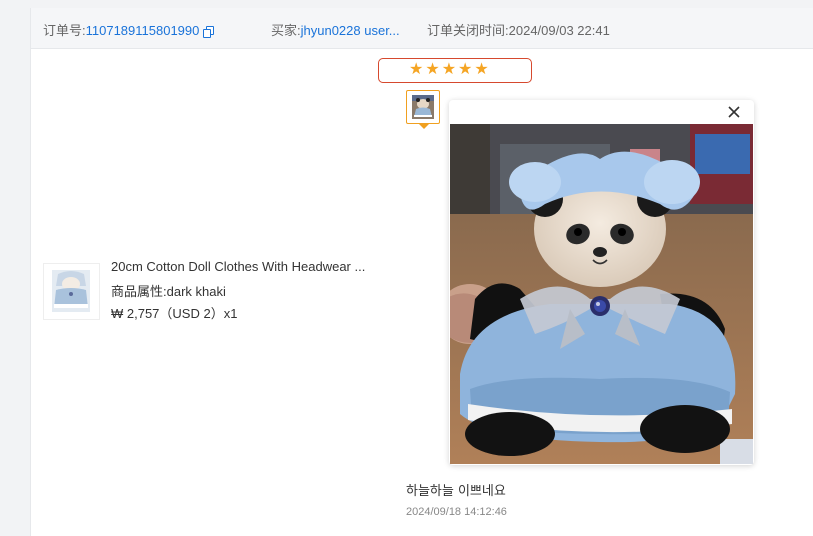  I want to click on product-attribute: 商品属性:dark khaki, so click(168, 290).